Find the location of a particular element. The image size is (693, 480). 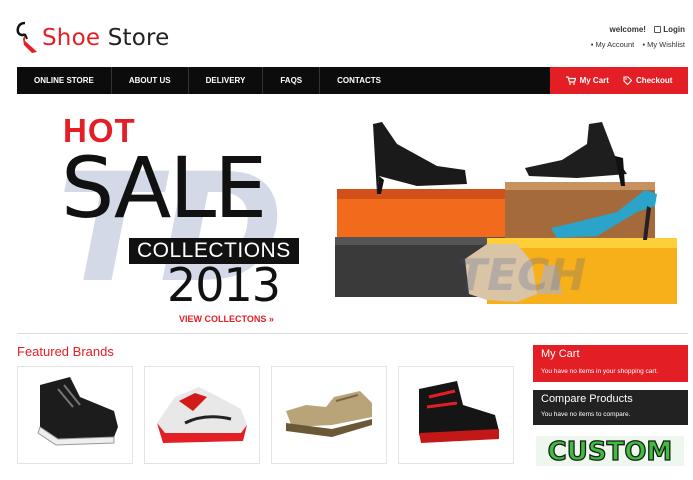

cart-checkout-bar: My Cart Checkout is located at coordinates (619, 80).